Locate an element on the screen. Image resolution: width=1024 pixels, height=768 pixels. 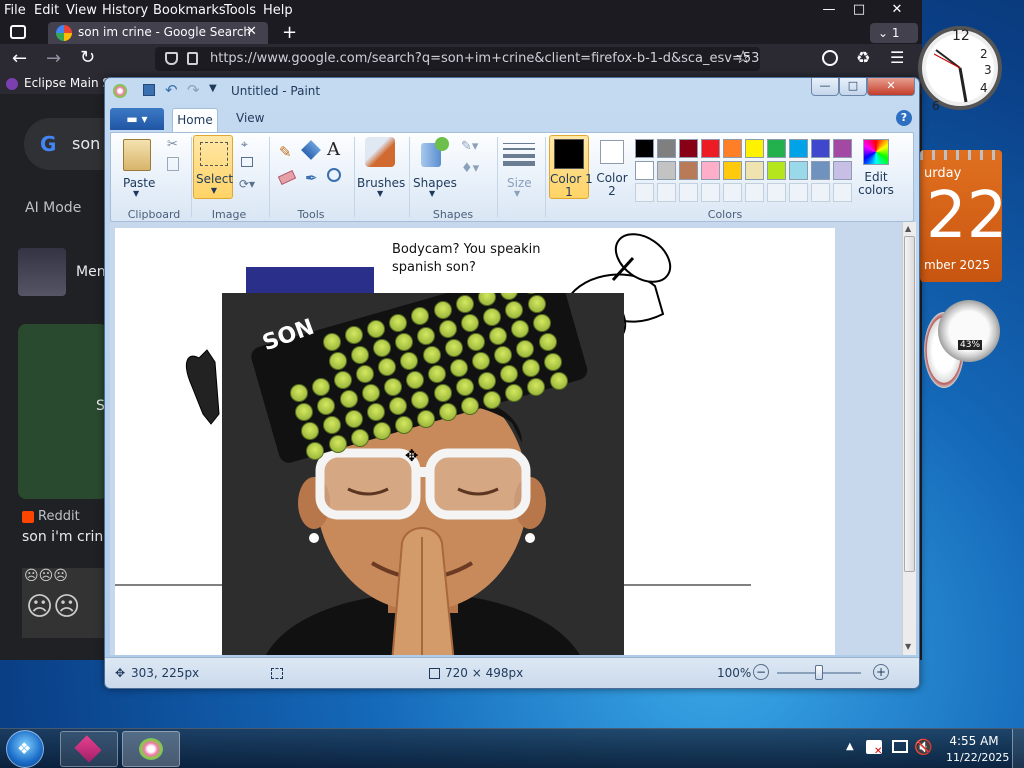
paste-button: Paste is located at coordinates (139, 183).